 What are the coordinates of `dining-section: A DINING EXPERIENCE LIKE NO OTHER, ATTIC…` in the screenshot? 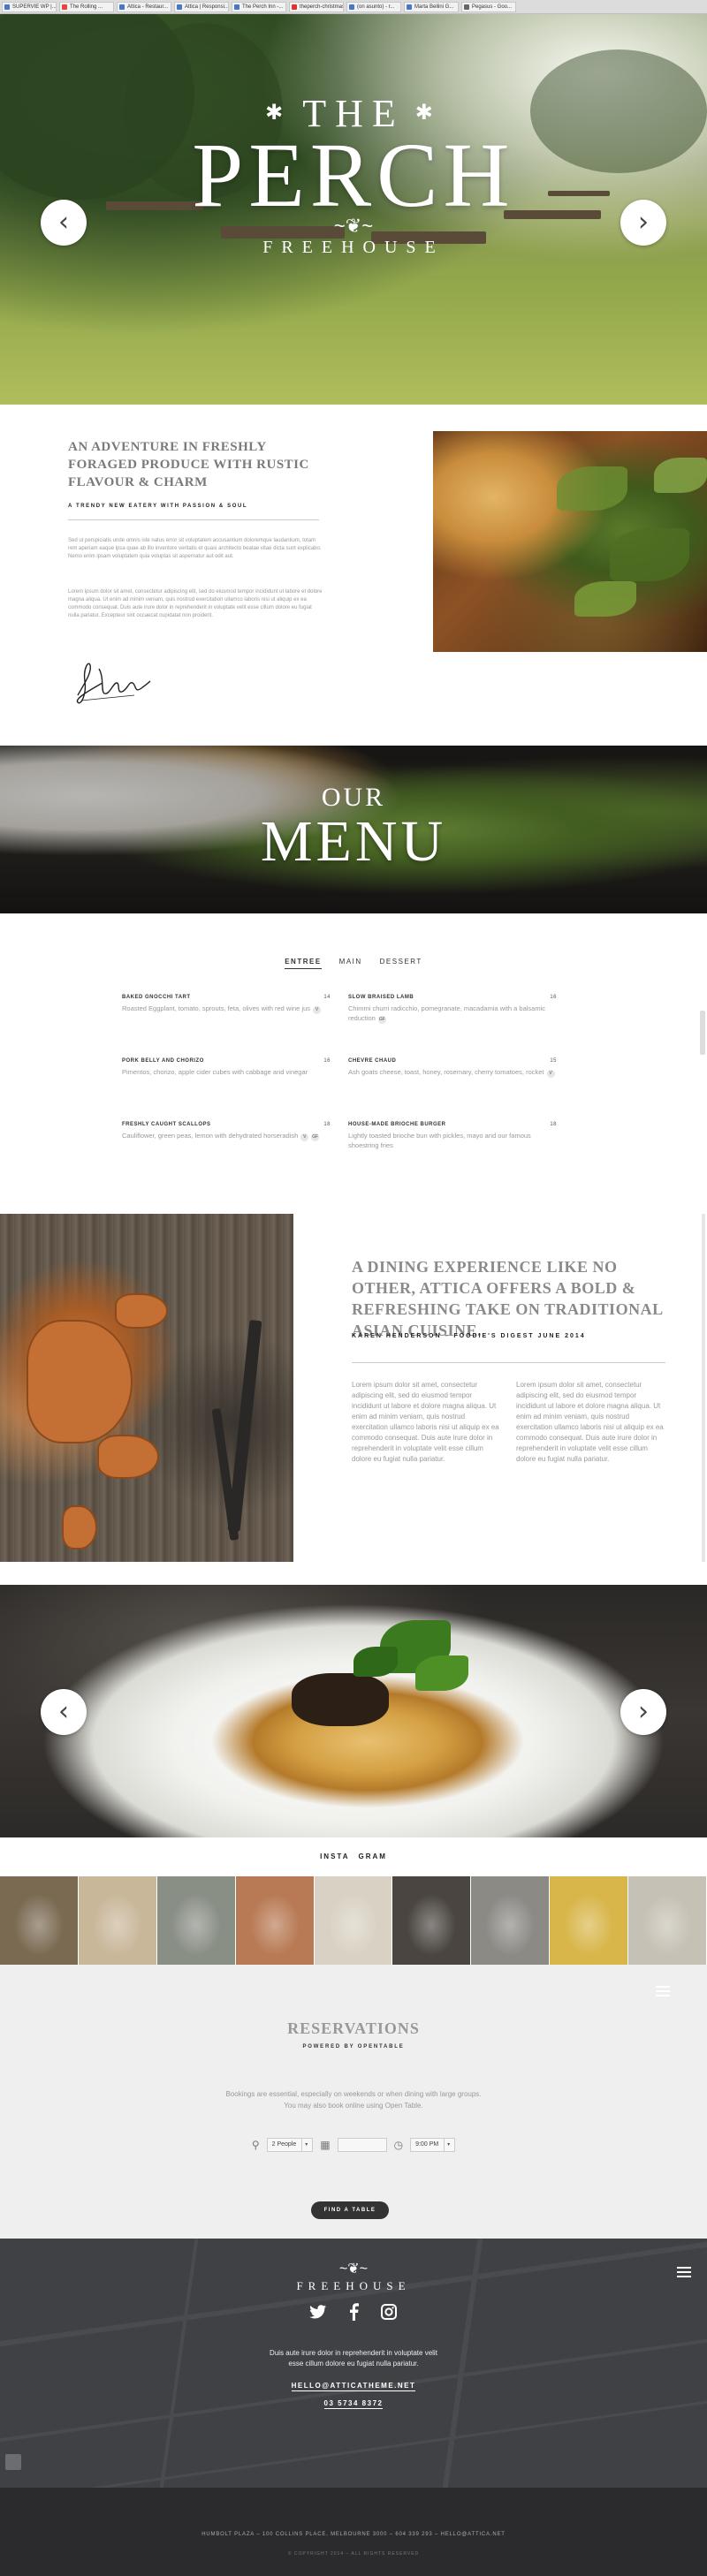 It's located at (353, 1388).